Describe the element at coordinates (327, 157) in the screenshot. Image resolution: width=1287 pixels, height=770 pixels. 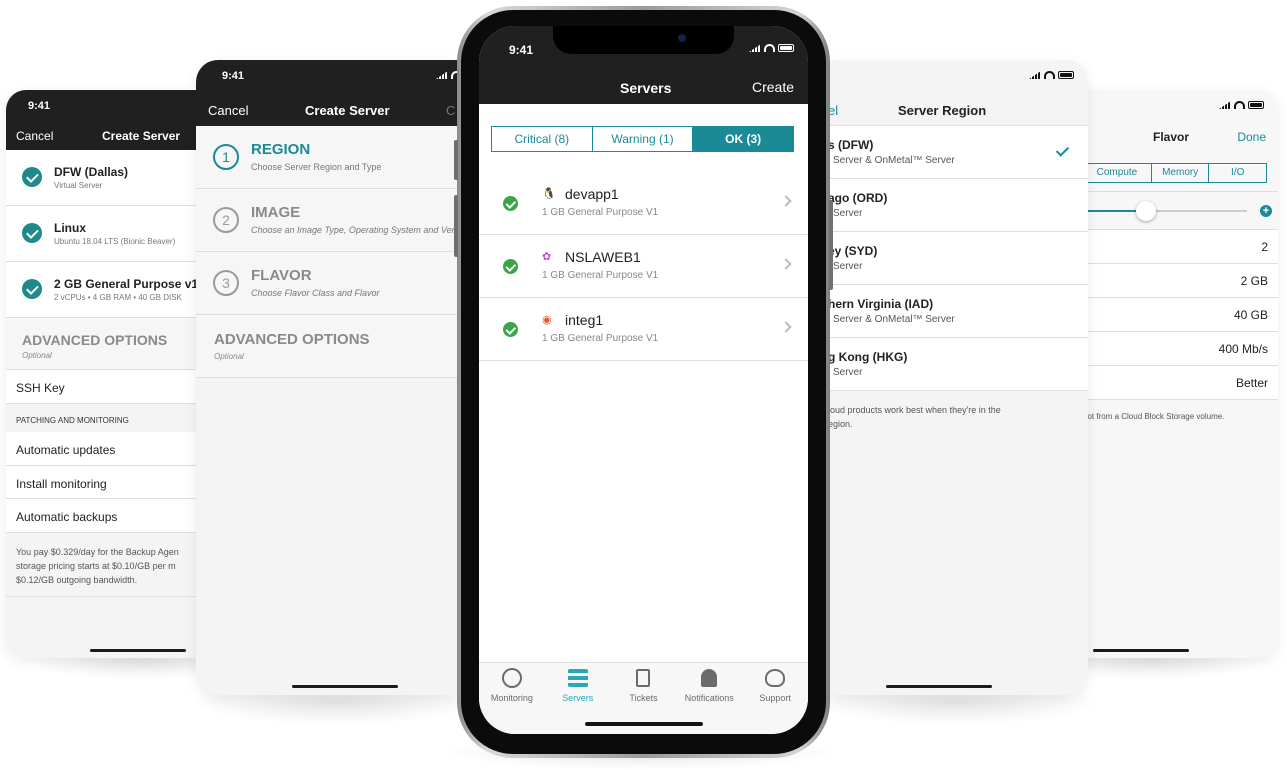
I see `step-row: 1 REGION Choose Server Region and Type` at that location.